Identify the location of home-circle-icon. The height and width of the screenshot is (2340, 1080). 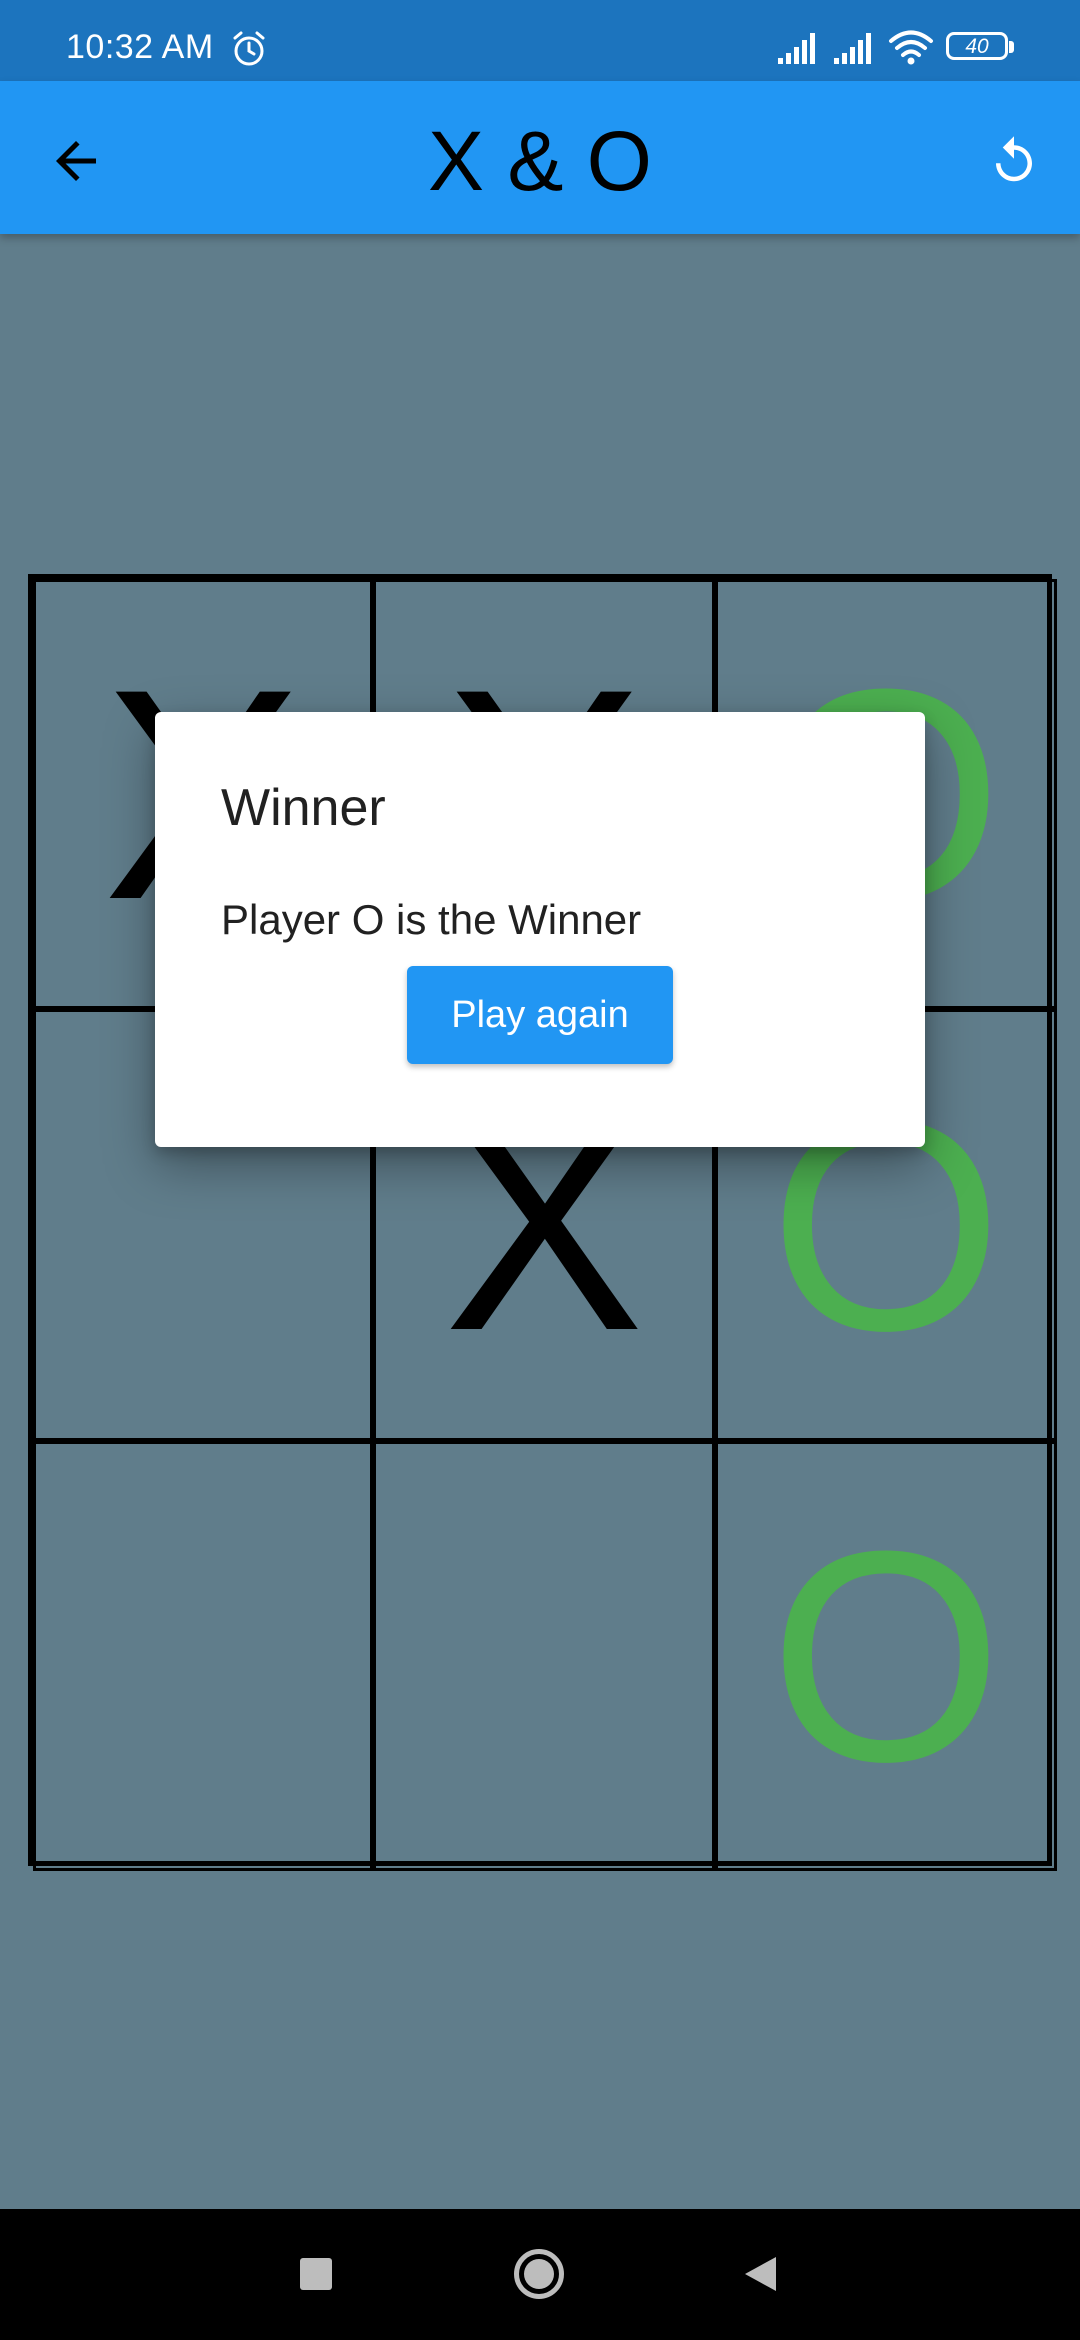
(539, 2274).